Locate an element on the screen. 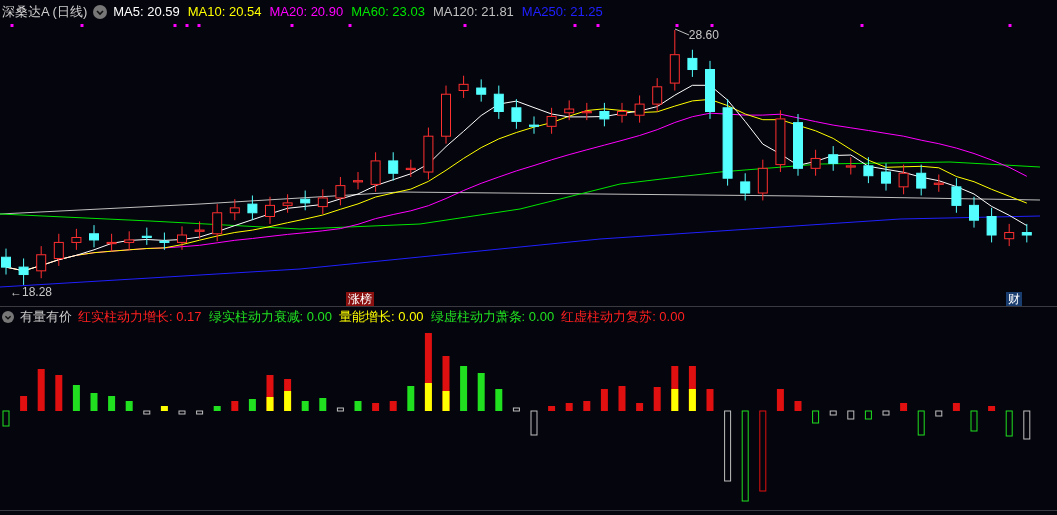  indicator-value: 红虚柱动力复苏: 0.00 is located at coordinates (623, 317).